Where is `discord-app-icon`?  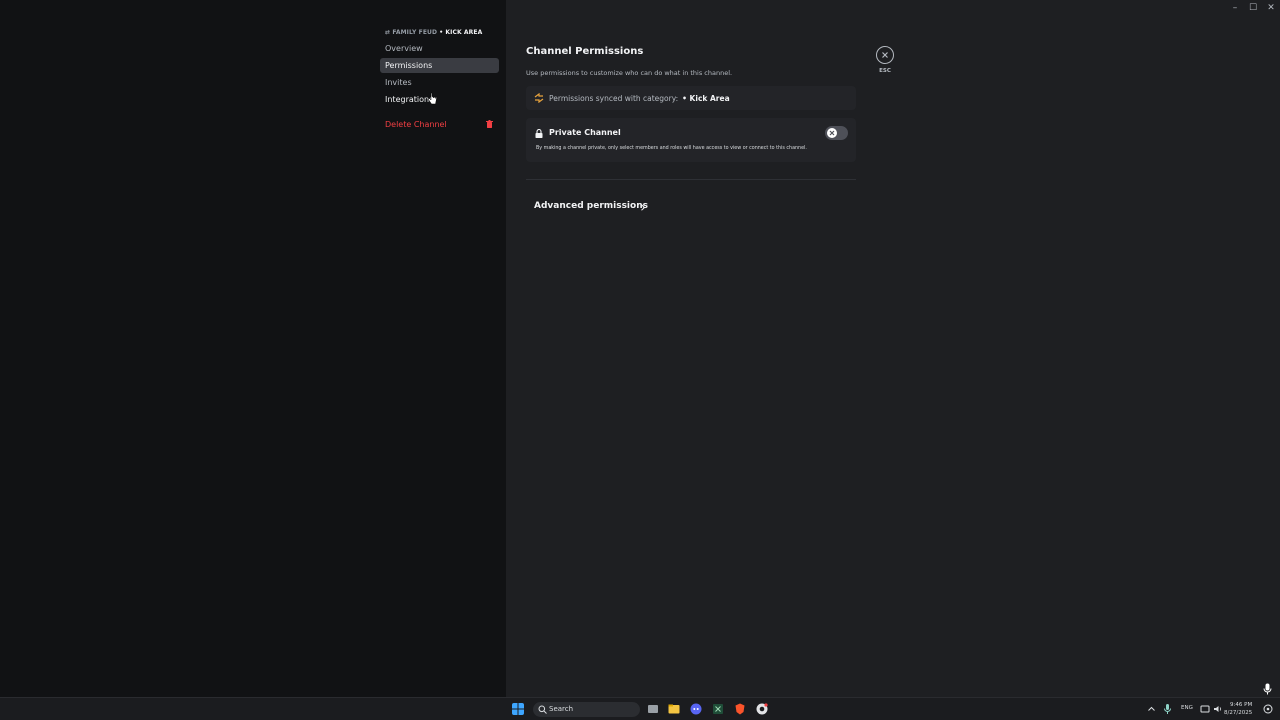
discord-app-icon is located at coordinates (696, 709).